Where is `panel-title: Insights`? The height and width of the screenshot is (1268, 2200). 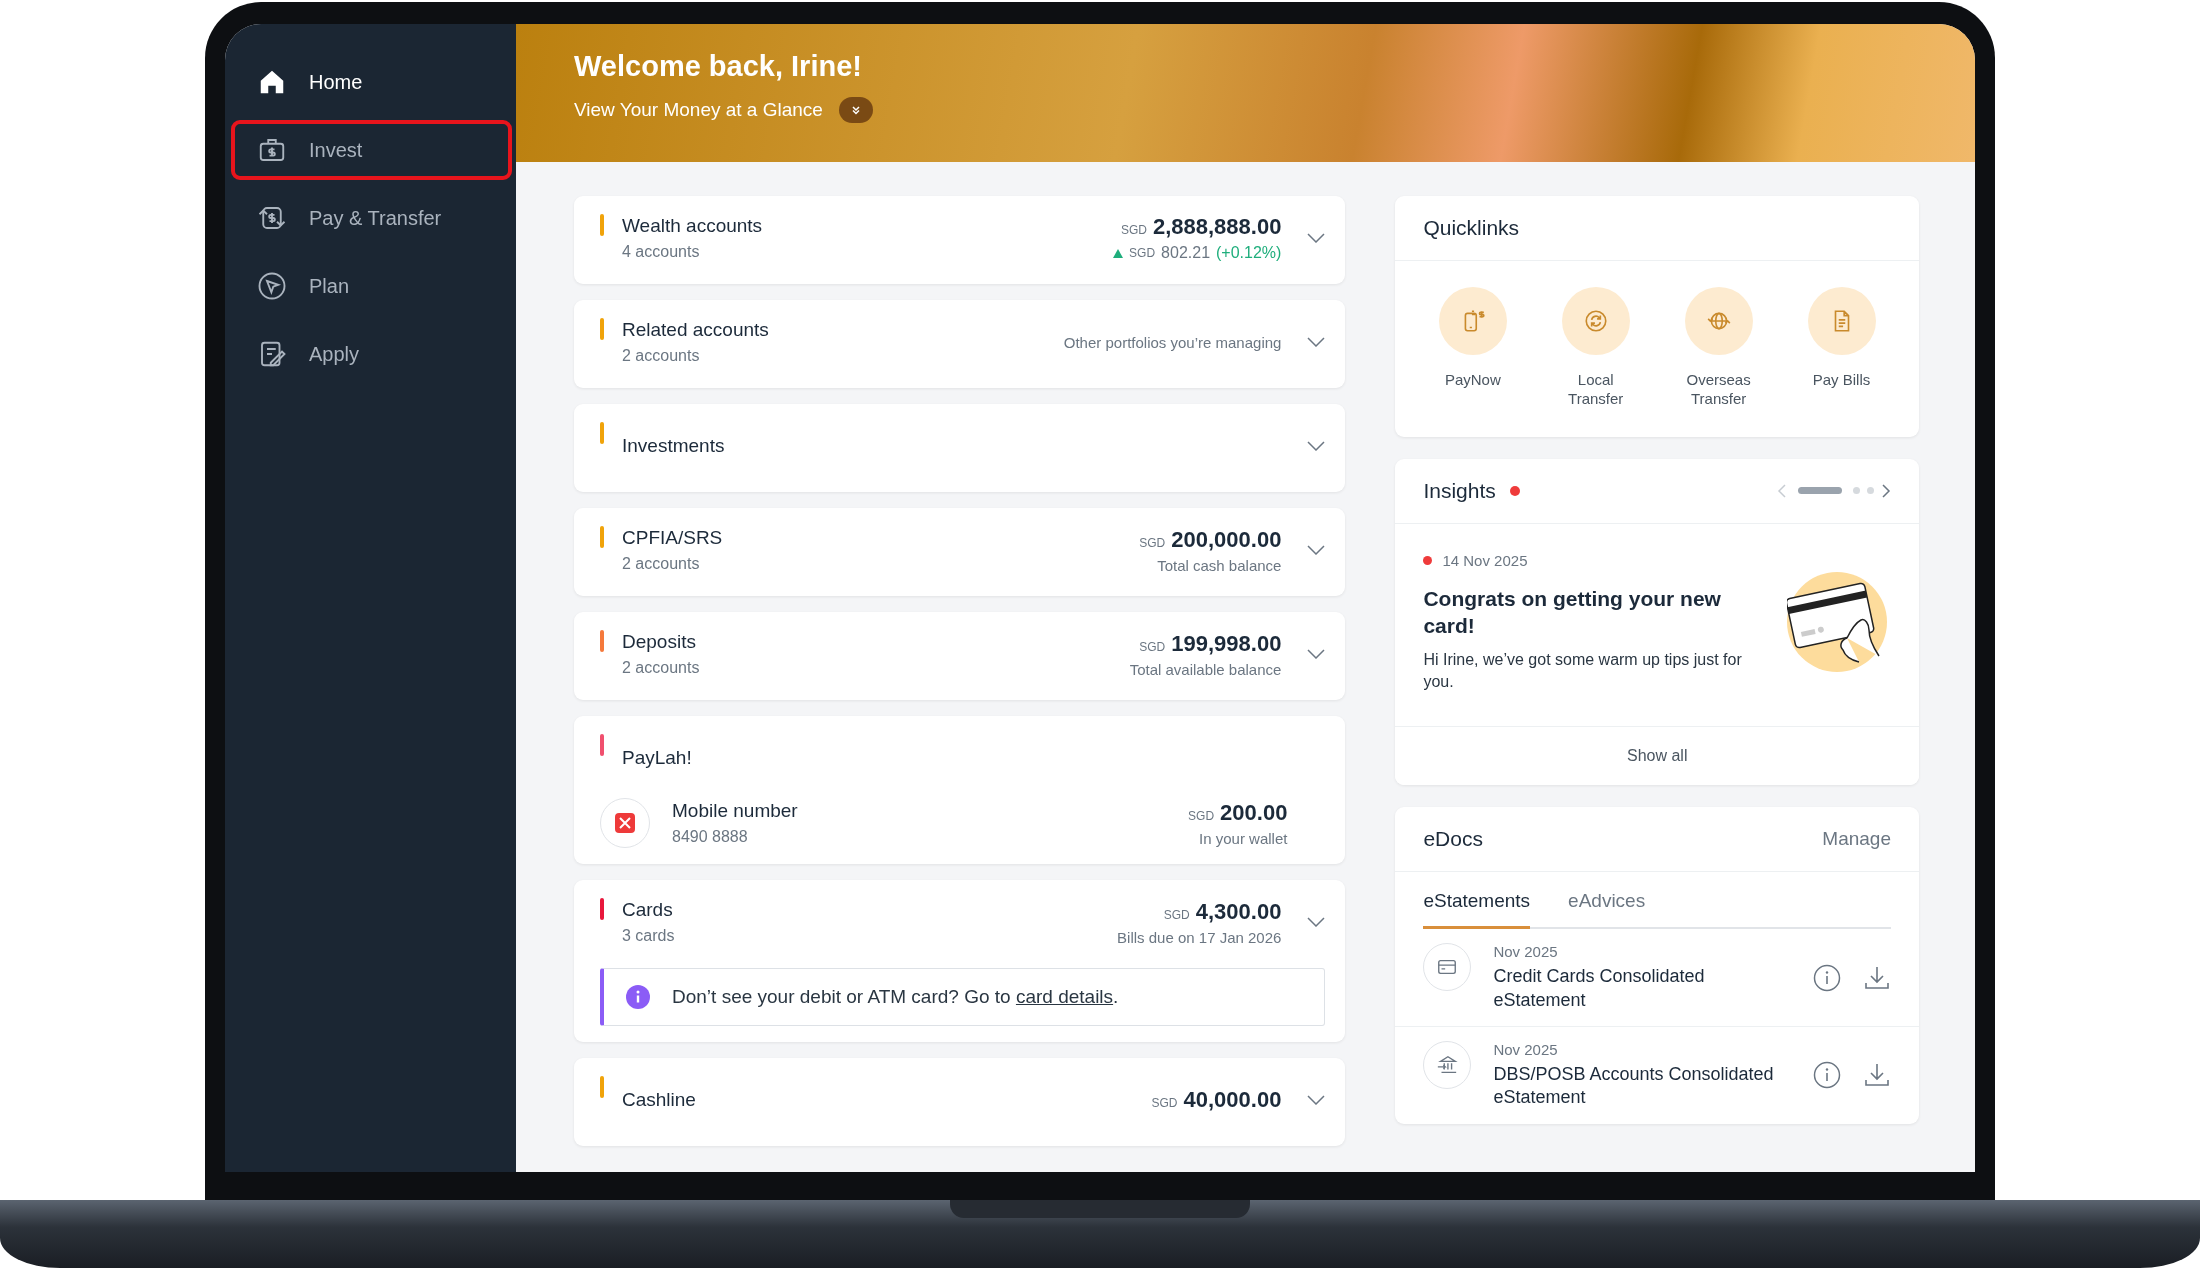 panel-title: Insights is located at coordinates (1459, 490).